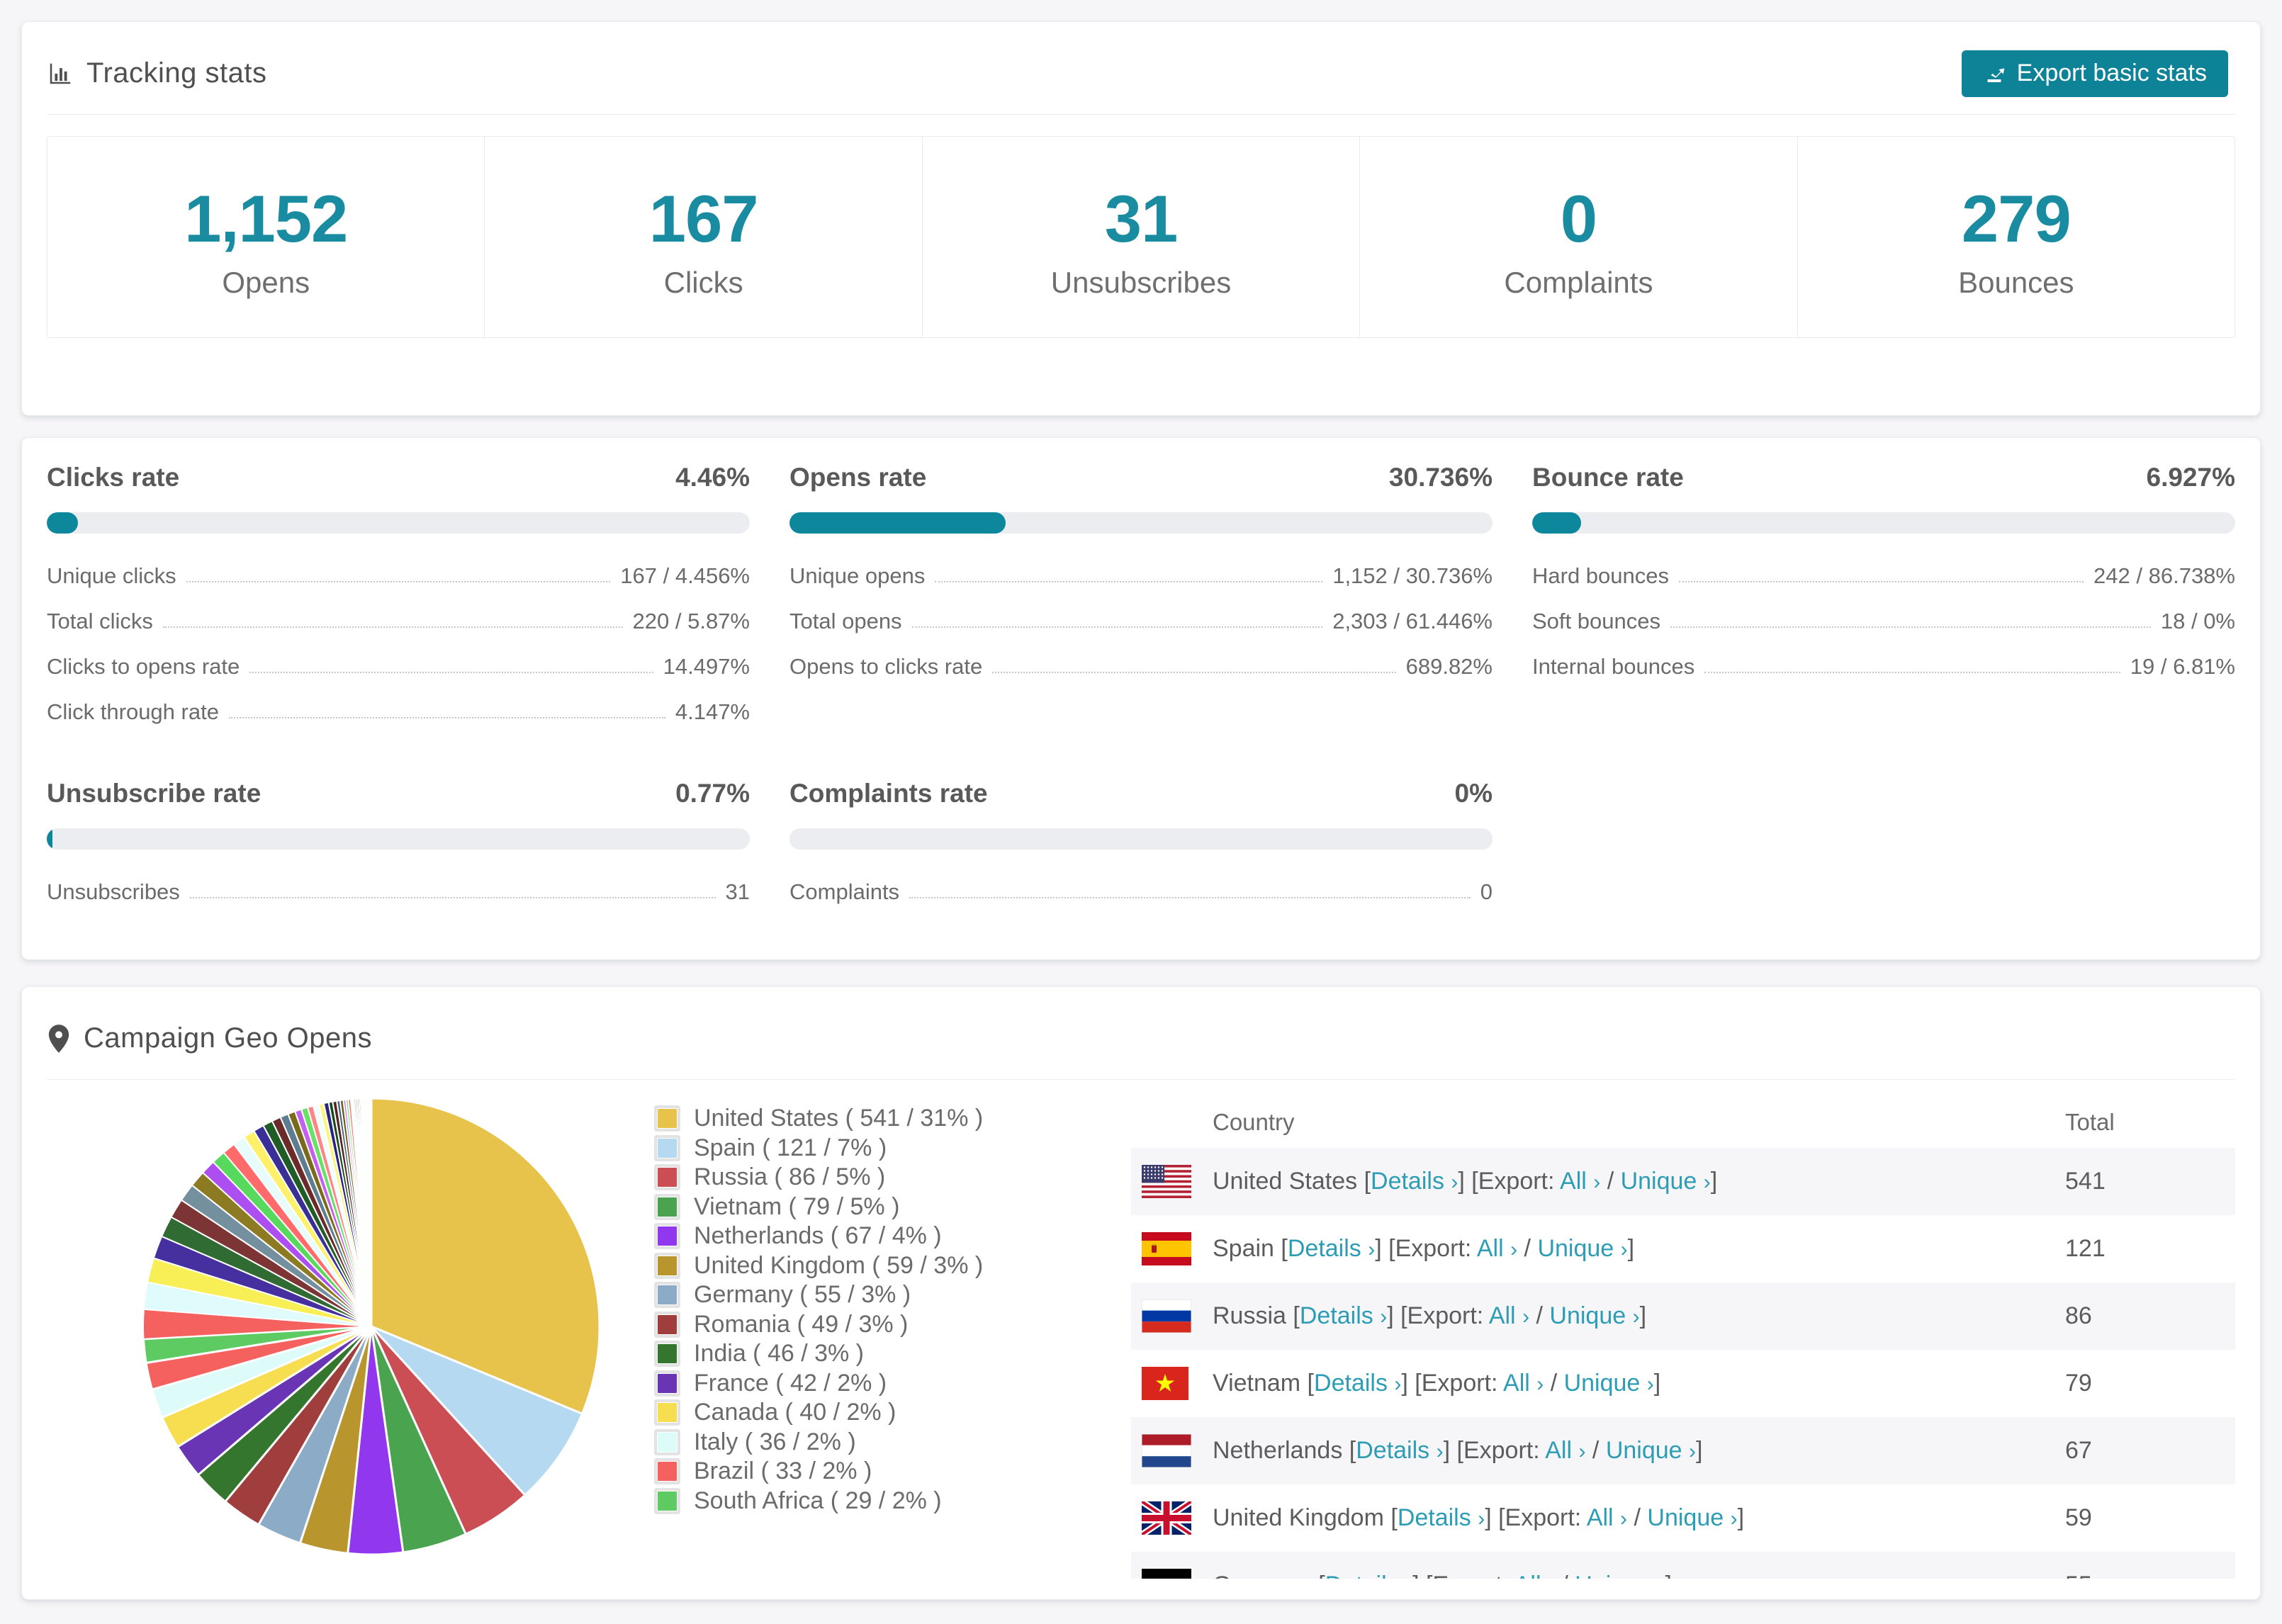 This screenshot has width=2282, height=1624. Describe the element at coordinates (791, 1383) in the screenshot. I see `legend-label: France ( 42 / 2% )` at that location.